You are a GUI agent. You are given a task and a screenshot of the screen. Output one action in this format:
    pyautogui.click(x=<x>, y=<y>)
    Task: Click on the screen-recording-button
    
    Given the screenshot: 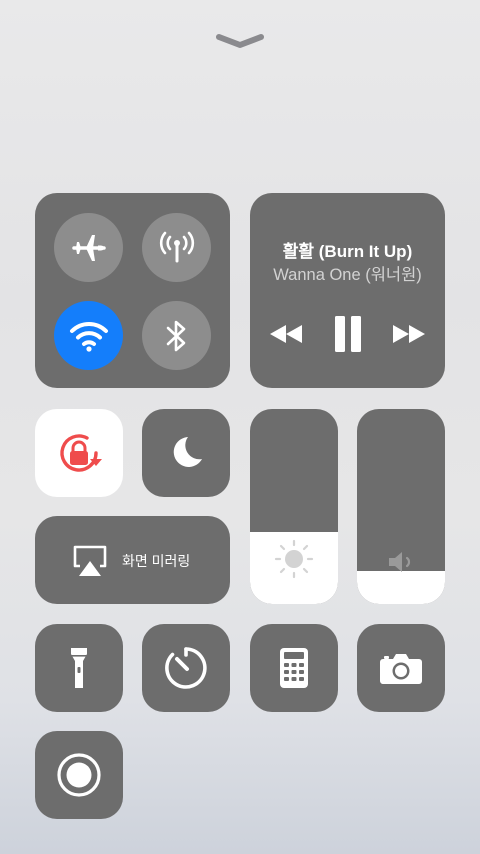 What is the action you would take?
    pyautogui.click(x=79, y=775)
    